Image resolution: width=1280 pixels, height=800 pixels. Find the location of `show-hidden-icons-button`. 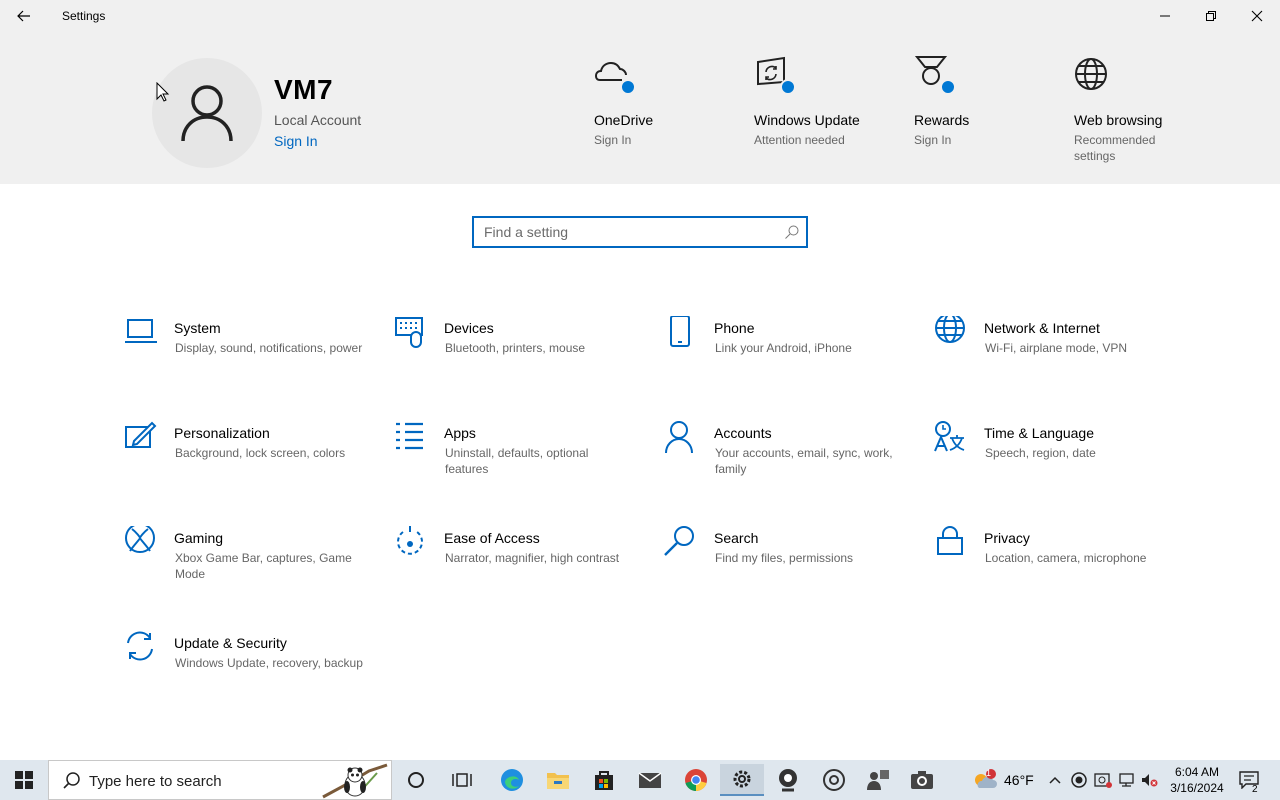

show-hidden-icons-button is located at coordinates (1055, 780).